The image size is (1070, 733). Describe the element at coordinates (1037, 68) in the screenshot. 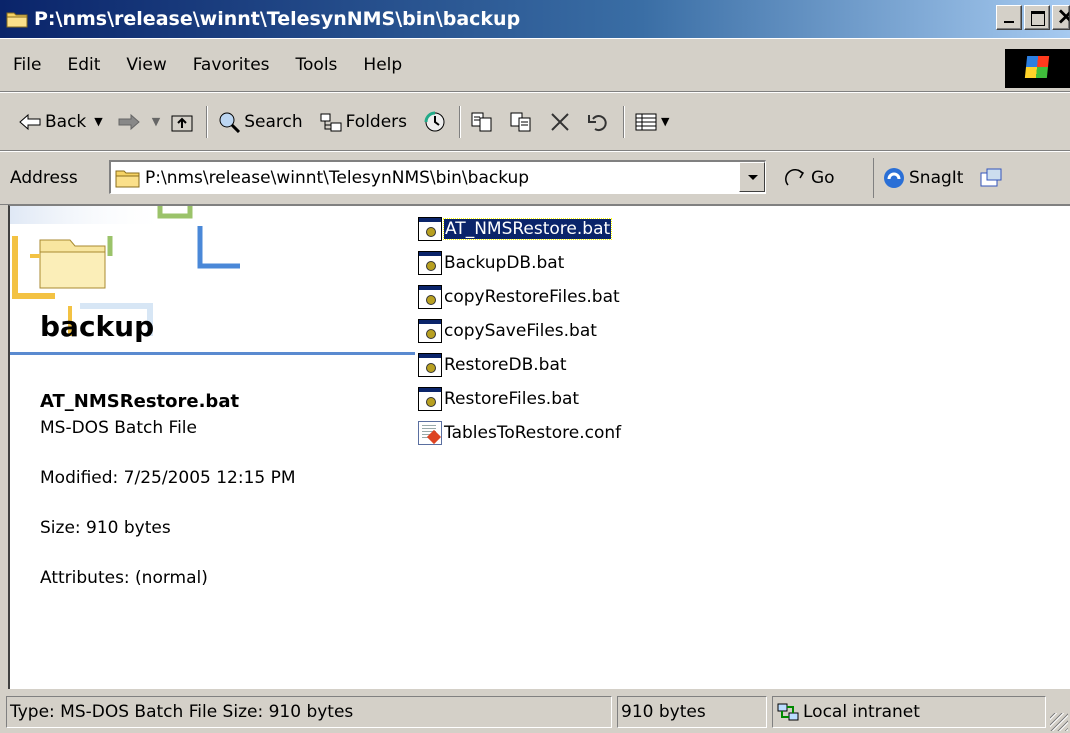

I see `windows-logo-icon` at that location.